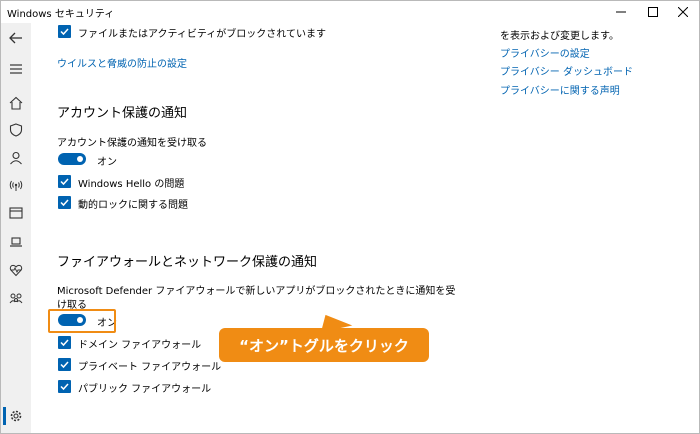 The width and height of the screenshot is (700, 434). I want to click on checkbox-private-firewall-label: プライベート ファイアウォール, so click(150, 367).